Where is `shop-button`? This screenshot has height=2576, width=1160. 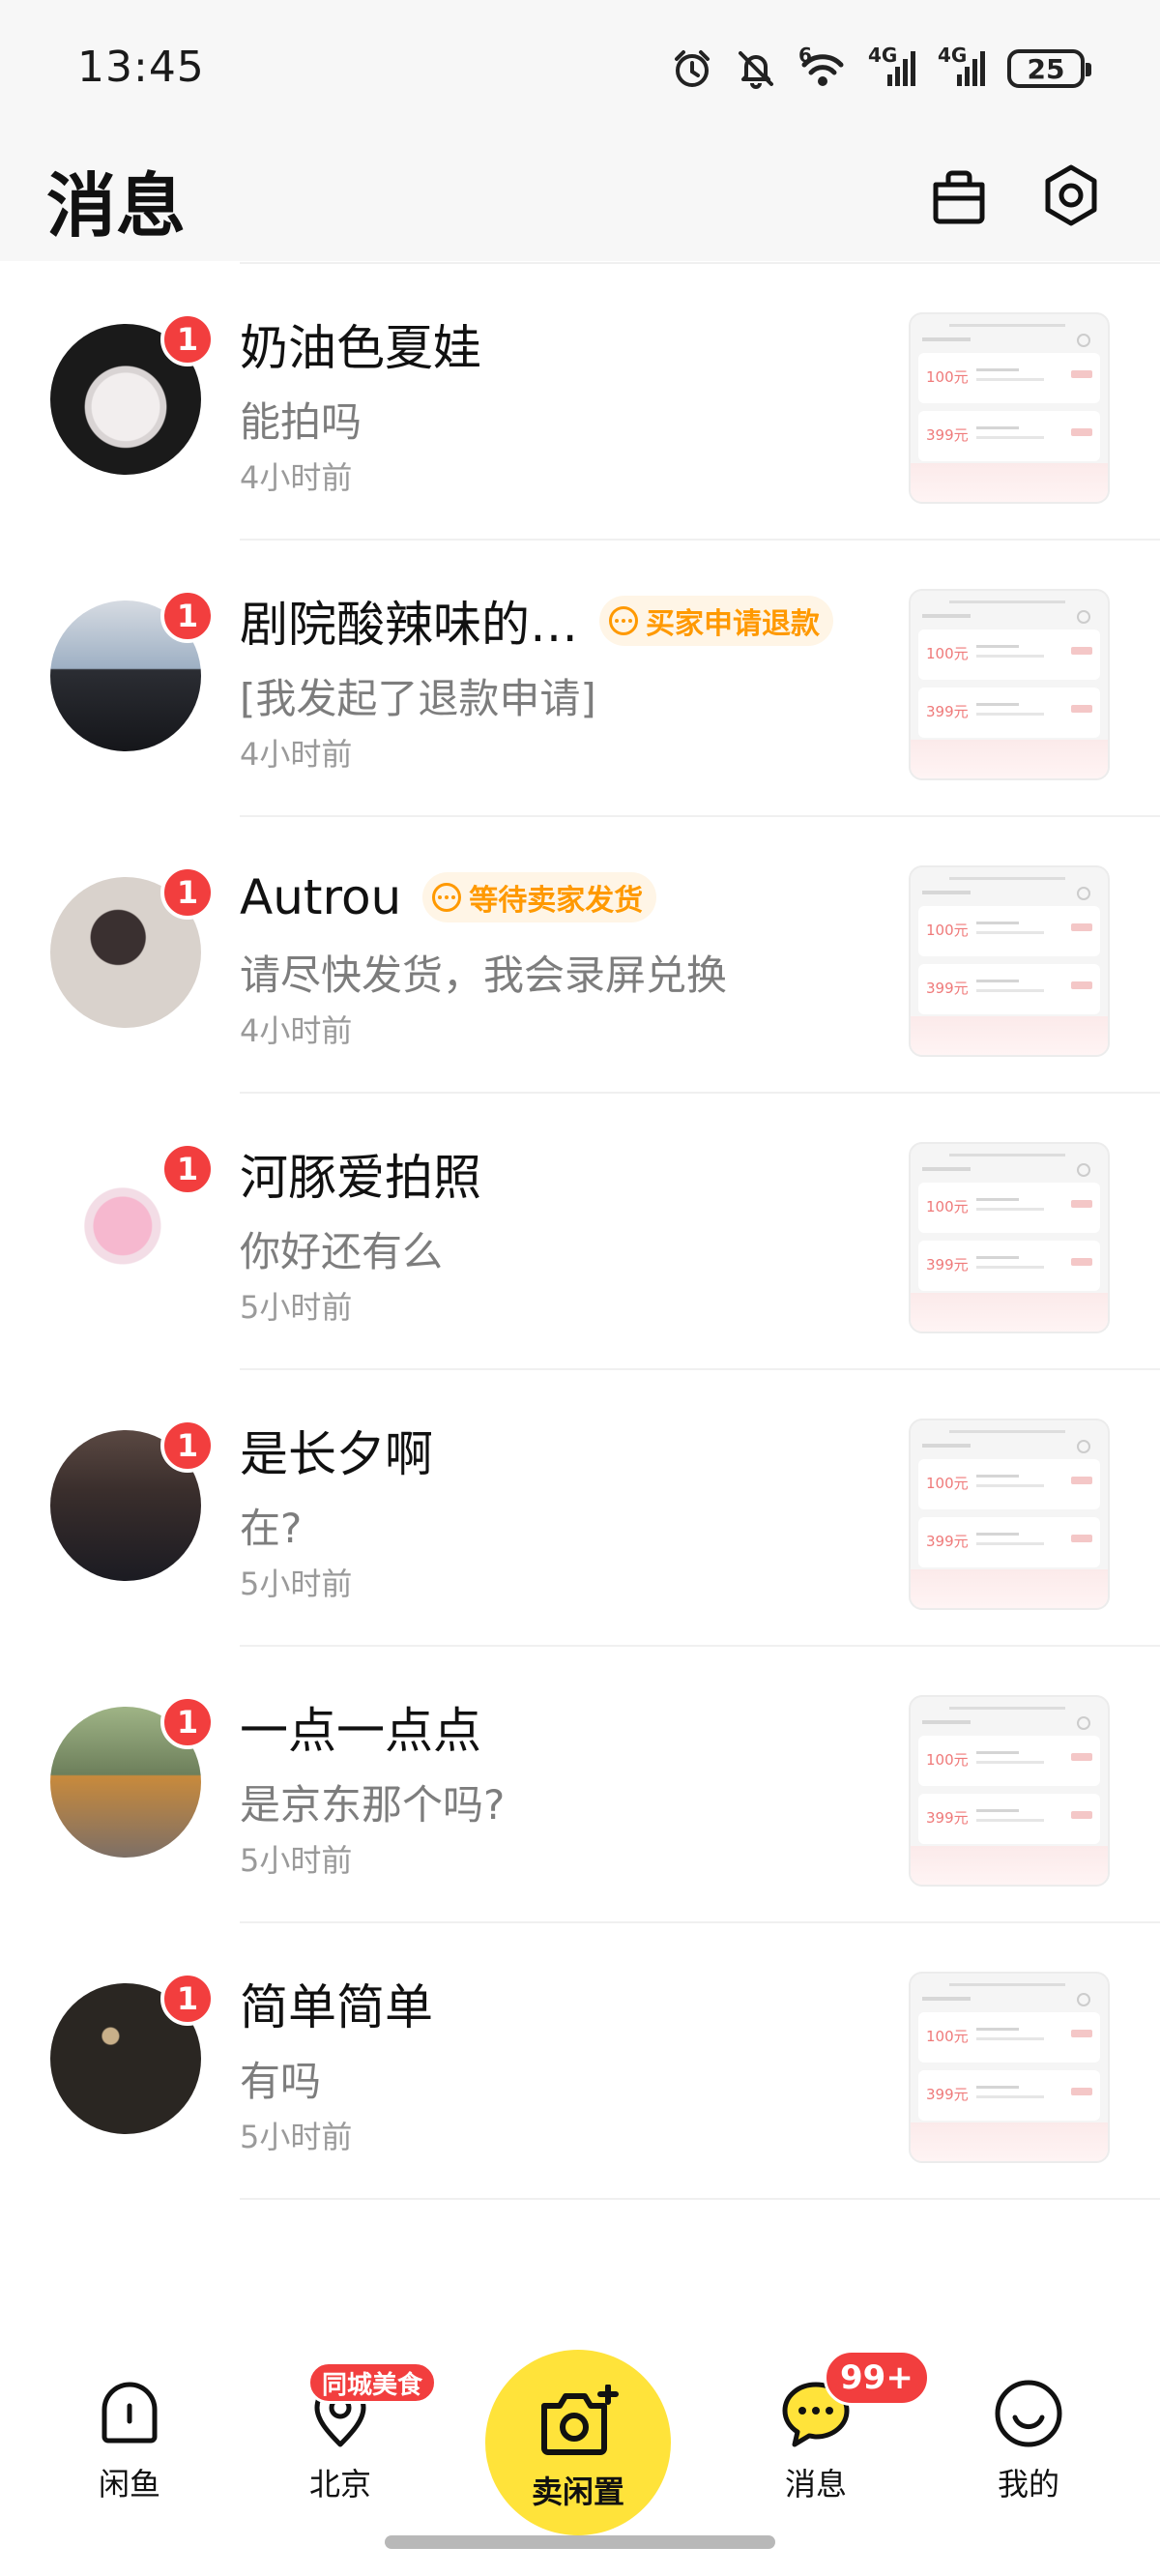
shop-button is located at coordinates (959, 195).